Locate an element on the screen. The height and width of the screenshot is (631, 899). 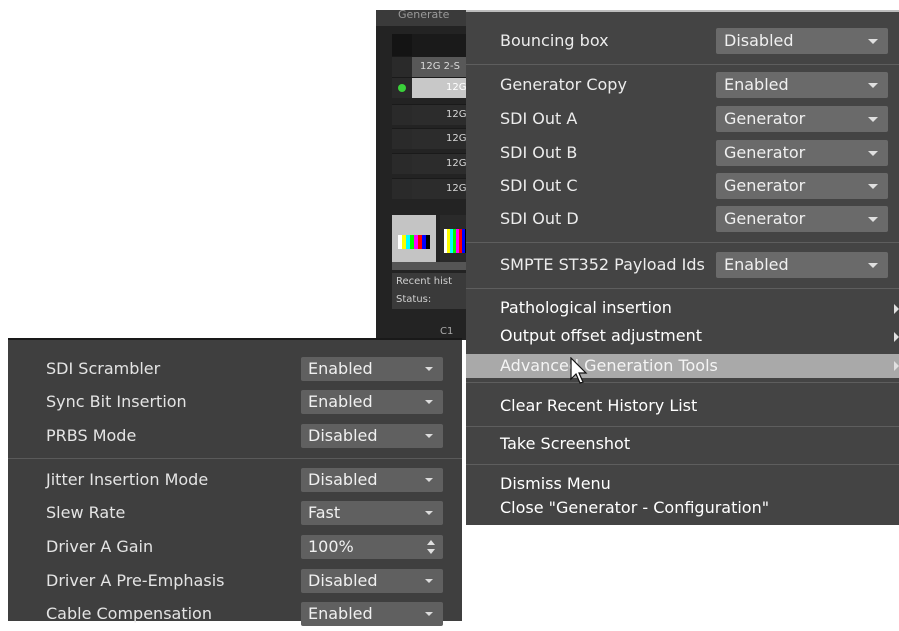
cable-compensation-row: Cable Compensation Enabled is located at coordinates (235, 614).